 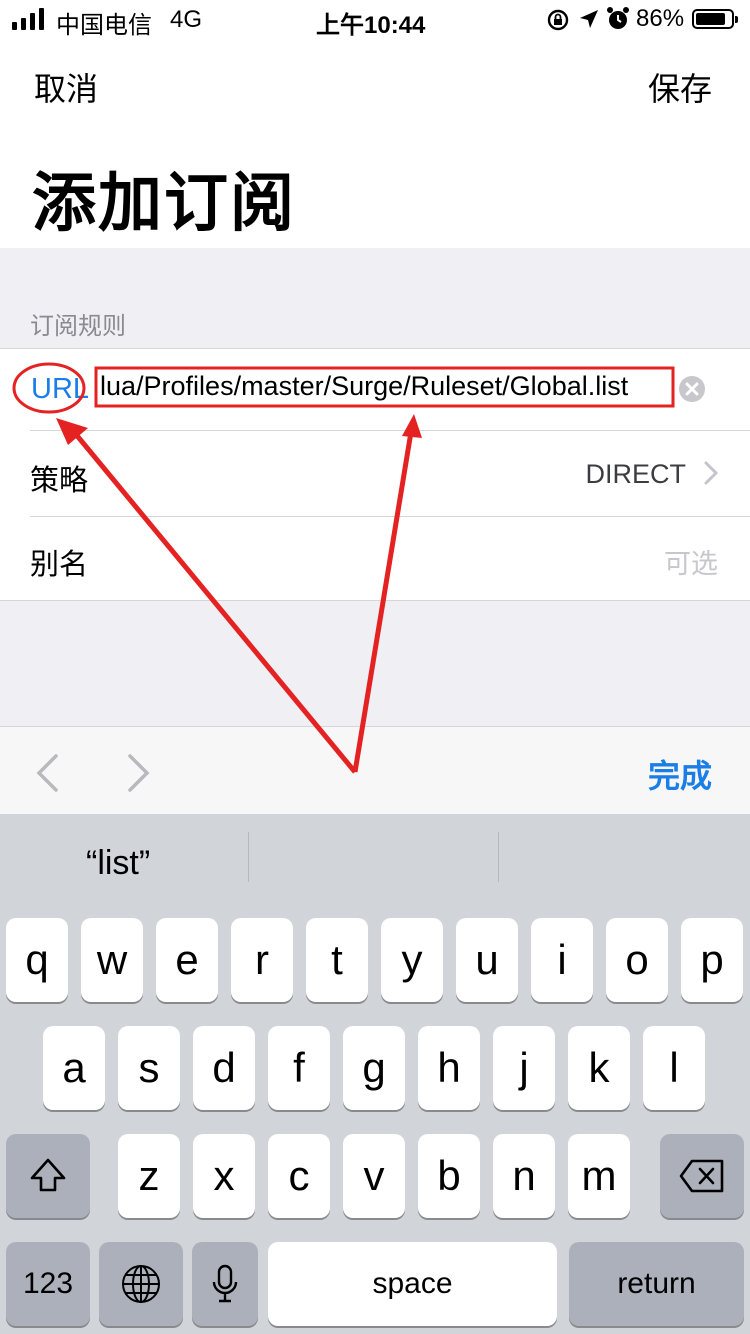 I want to click on shift-icon, so click(x=48, y=1175).